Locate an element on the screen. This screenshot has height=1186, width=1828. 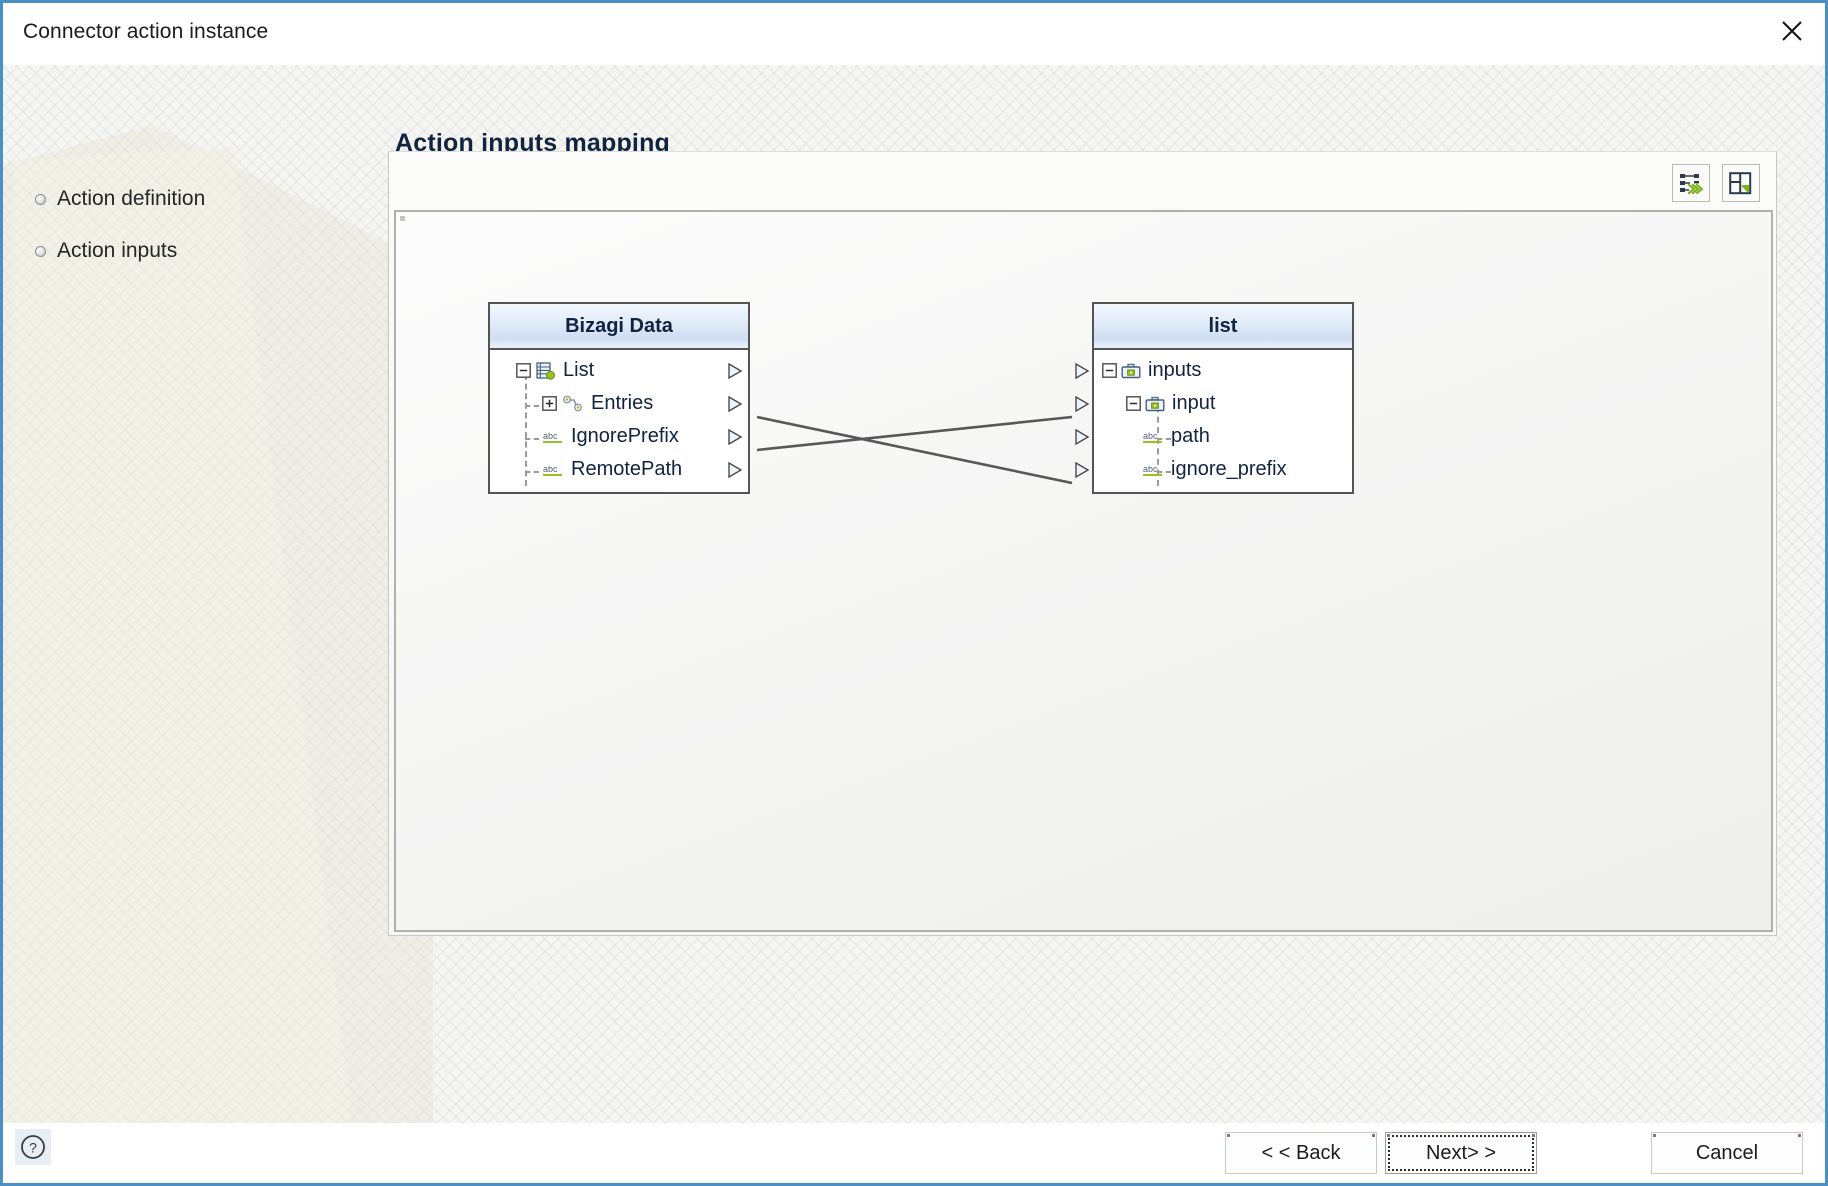
target-row-label: ignore_prefix is located at coordinates (1229, 469).